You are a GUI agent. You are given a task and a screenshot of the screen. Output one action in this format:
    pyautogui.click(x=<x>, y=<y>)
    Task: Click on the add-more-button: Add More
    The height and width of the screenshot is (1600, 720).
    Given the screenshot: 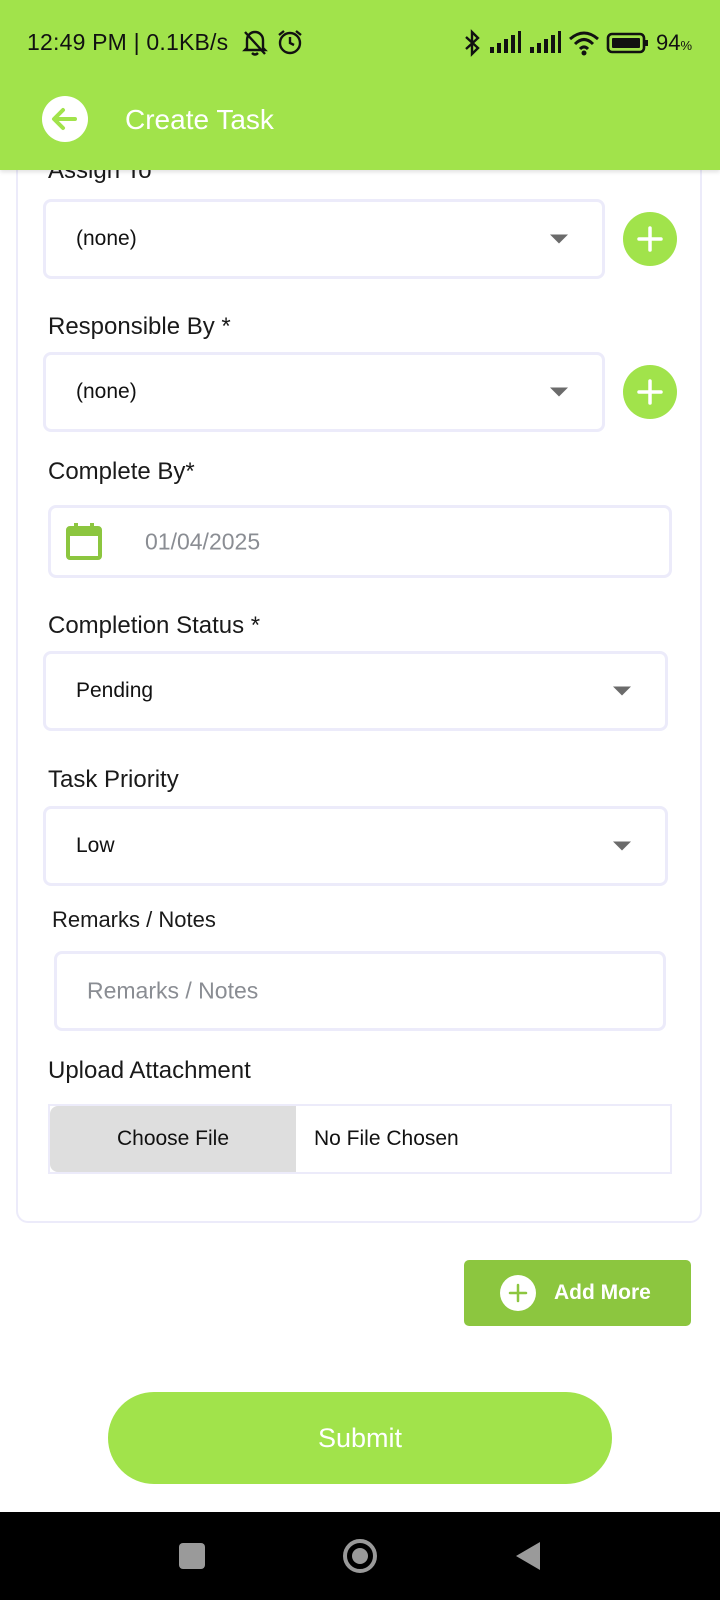 What is the action you would take?
    pyautogui.click(x=577, y=1293)
    